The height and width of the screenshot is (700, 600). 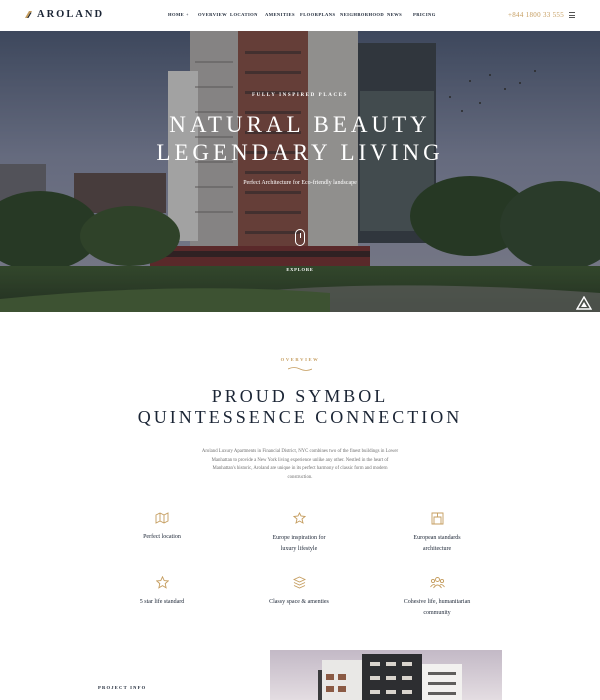 I want to click on ornament-divider-icon, so click(x=300, y=369).